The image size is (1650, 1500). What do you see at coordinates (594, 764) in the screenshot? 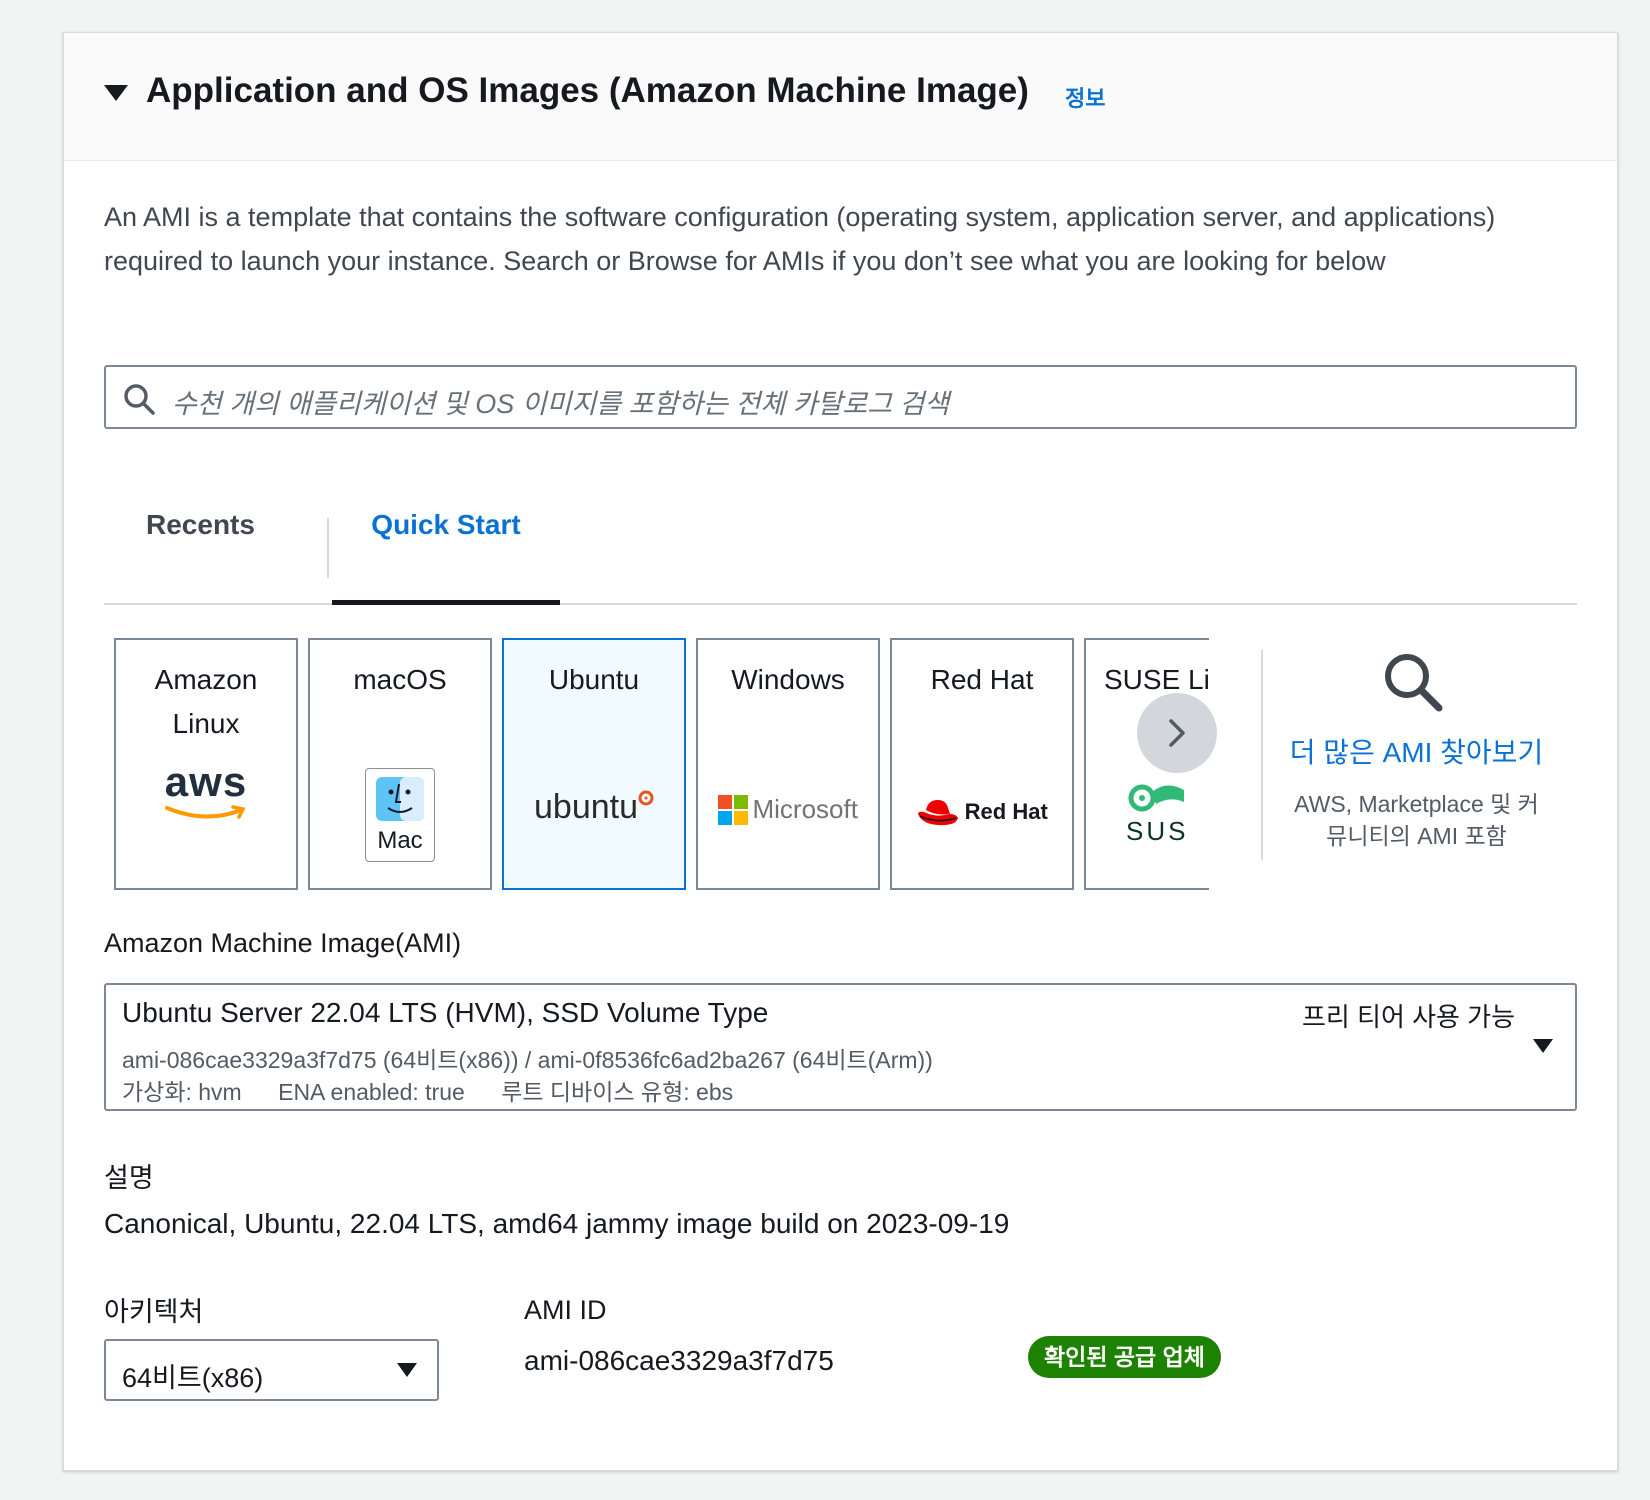
I see `os-tile-ubuntu: Ubuntu ubuntu` at bounding box center [594, 764].